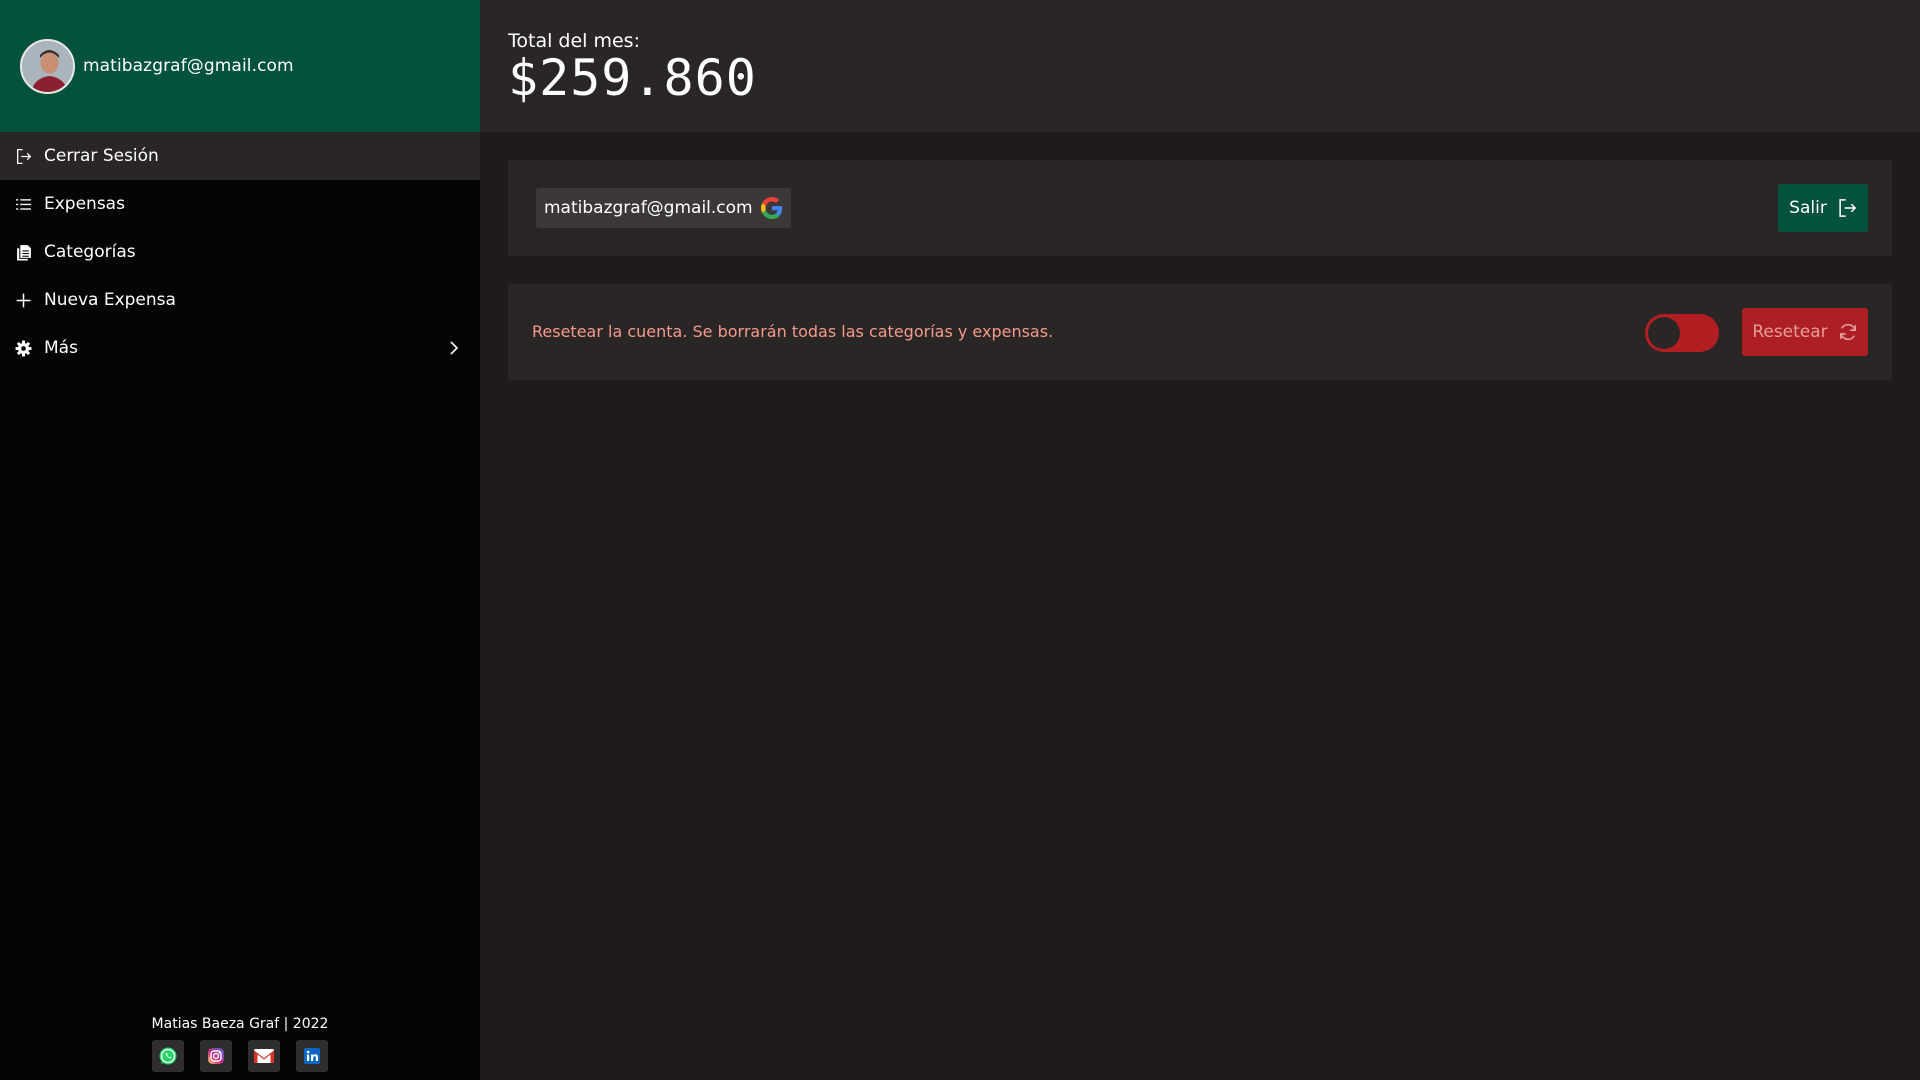  What do you see at coordinates (771, 208) in the screenshot?
I see `google-icon` at bounding box center [771, 208].